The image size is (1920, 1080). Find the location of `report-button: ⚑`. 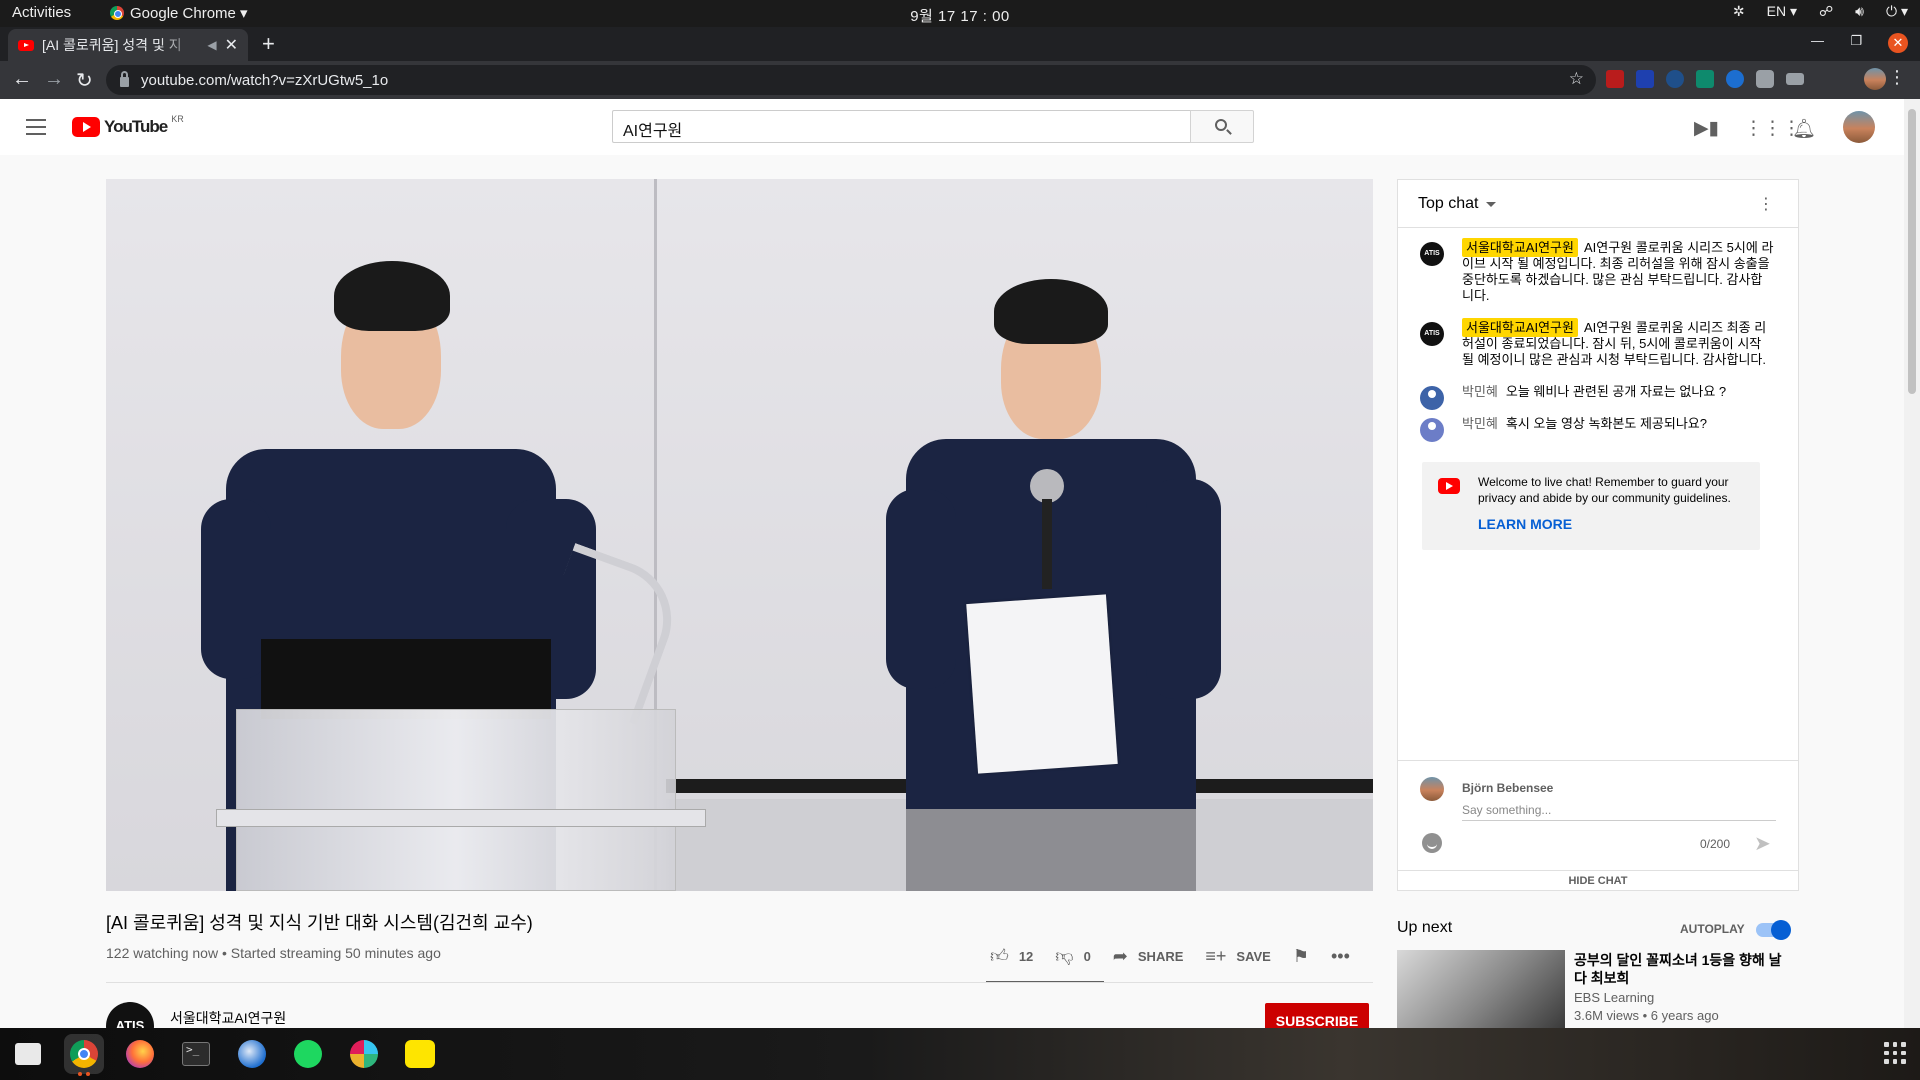

report-button: ⚑ is located at coordinates (1301, 956).